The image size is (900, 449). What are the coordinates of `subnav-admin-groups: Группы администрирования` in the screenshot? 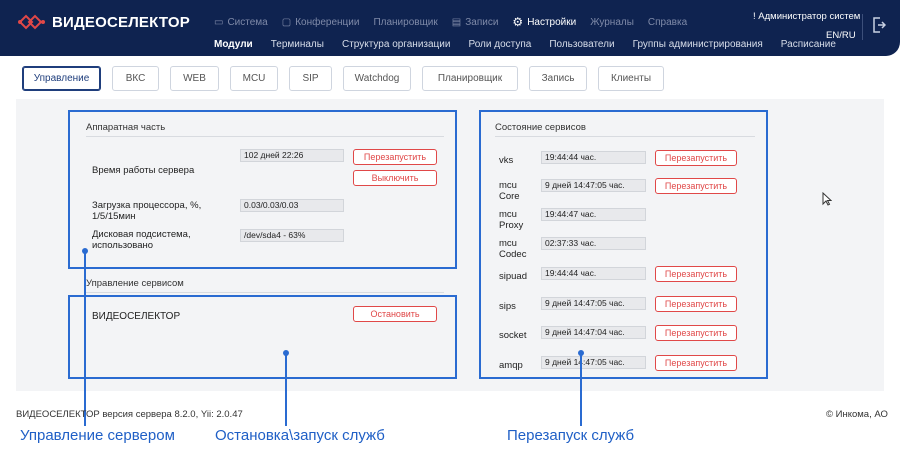 It's located at (698, 44).